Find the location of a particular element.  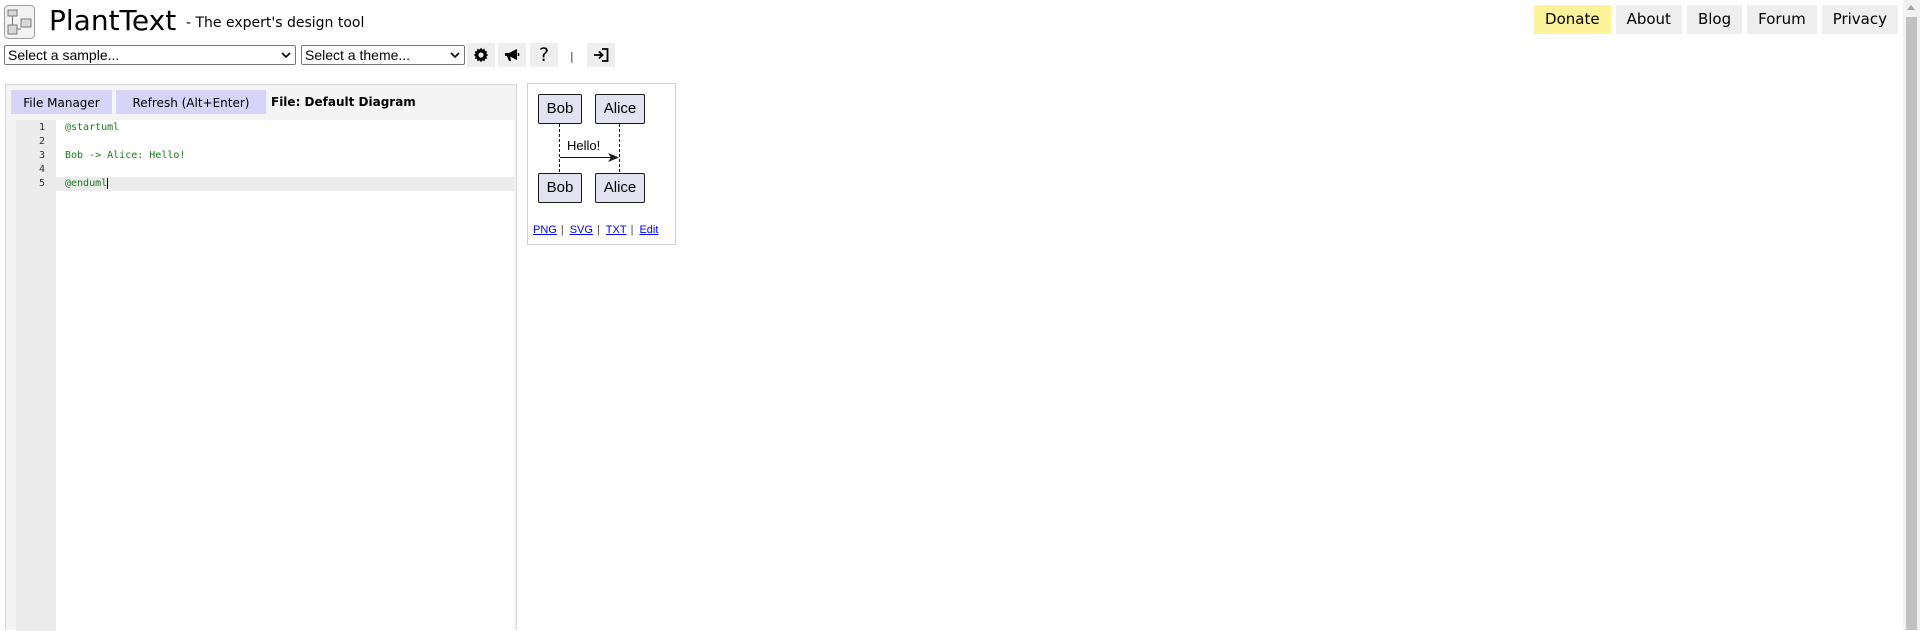

svg-link: SVG is located at coordinates (581, 230).